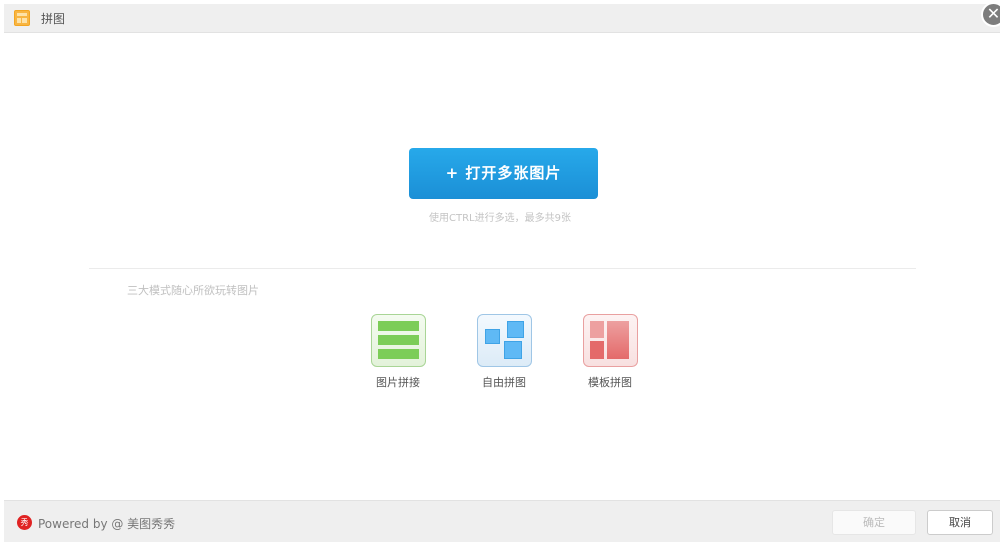 The image size is (1000, 546). I want to click on close-icon: ✕, so click(990, 14).